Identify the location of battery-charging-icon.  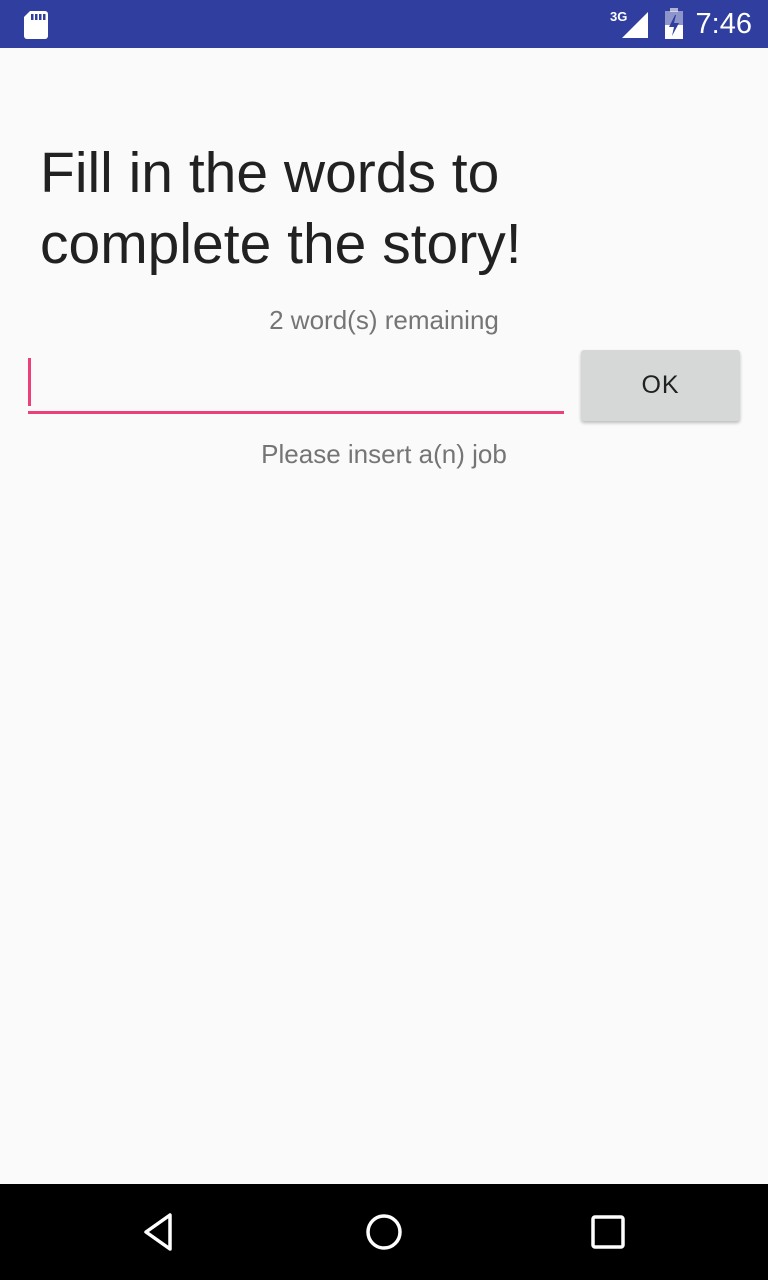
(674, 23).